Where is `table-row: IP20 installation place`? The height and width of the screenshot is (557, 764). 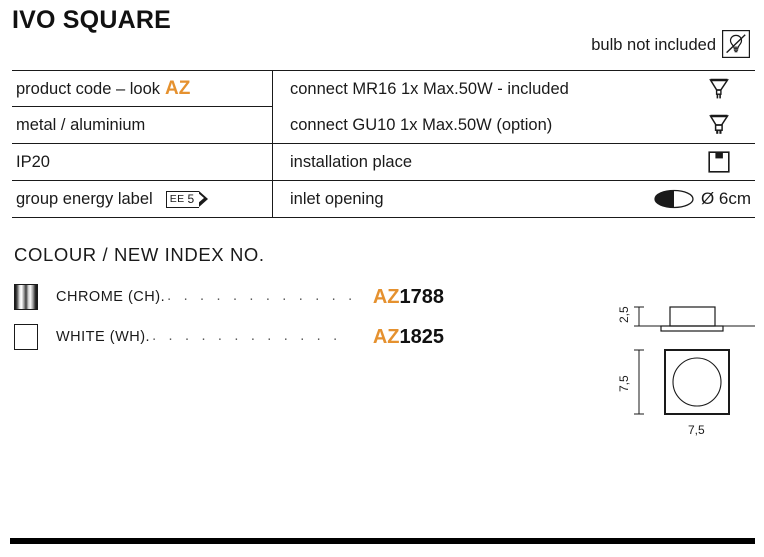
table-row: IP20 installation place is located at coordinates (383, 162).